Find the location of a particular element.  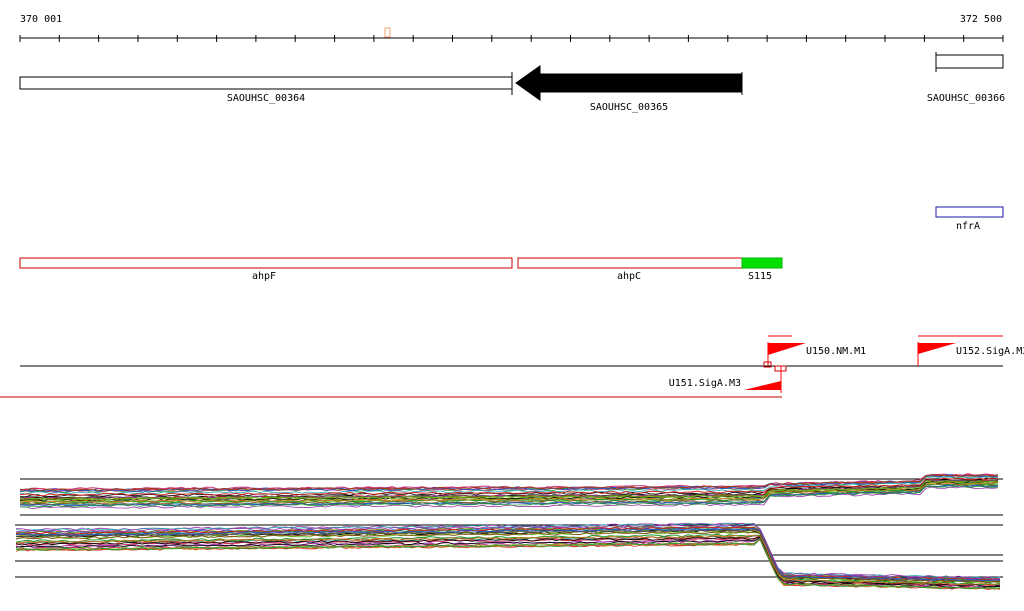

promoter-flag-U152.SigA.M3 is located at coordinates (937, 348).